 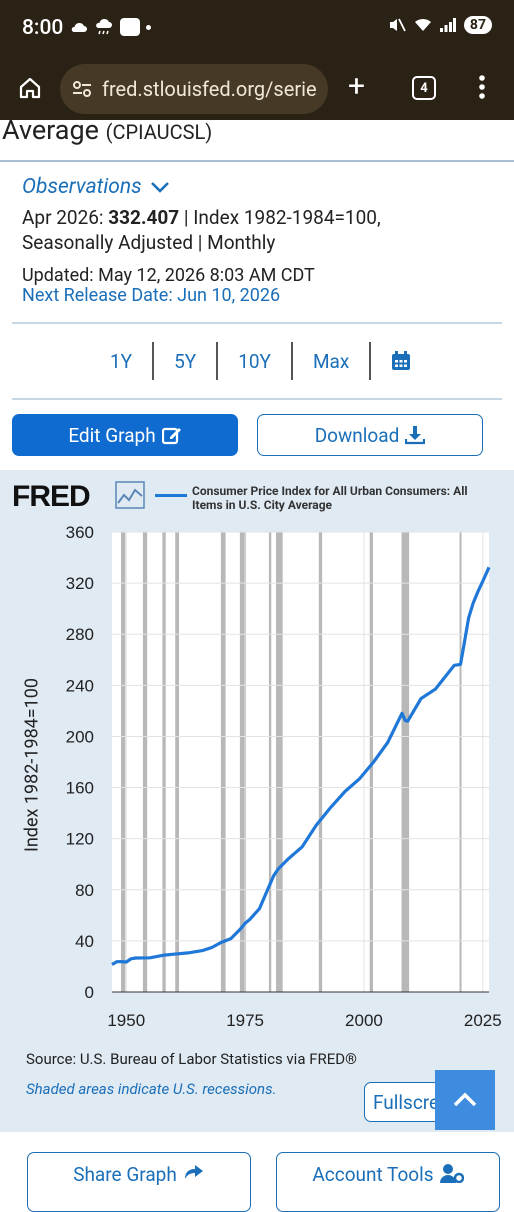 What do you see at coordinates (63, 217) in the screenshot?
I see `observation-date: Apr 2026:` at bounding box center [63, 217].